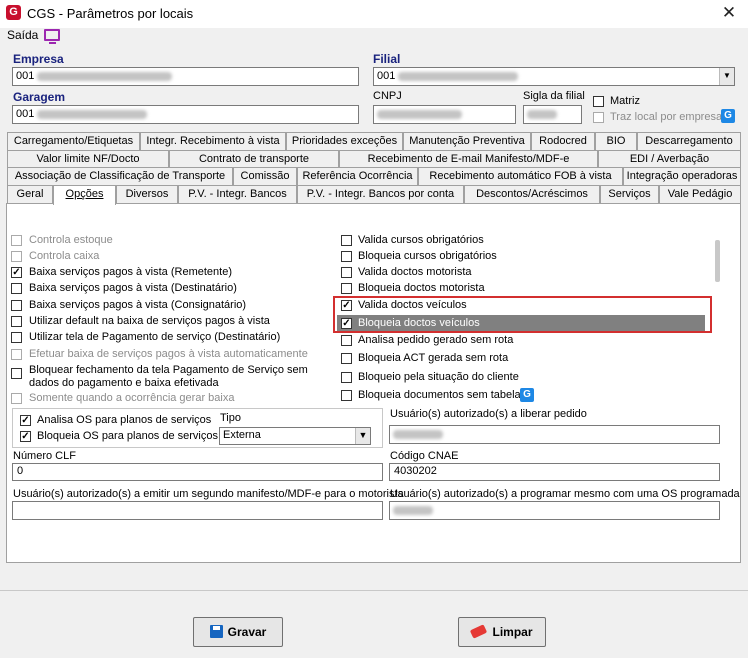 This screenshot has height=658, width=748. I want to click on tab-comissao: Comissão, so click(265, 176).